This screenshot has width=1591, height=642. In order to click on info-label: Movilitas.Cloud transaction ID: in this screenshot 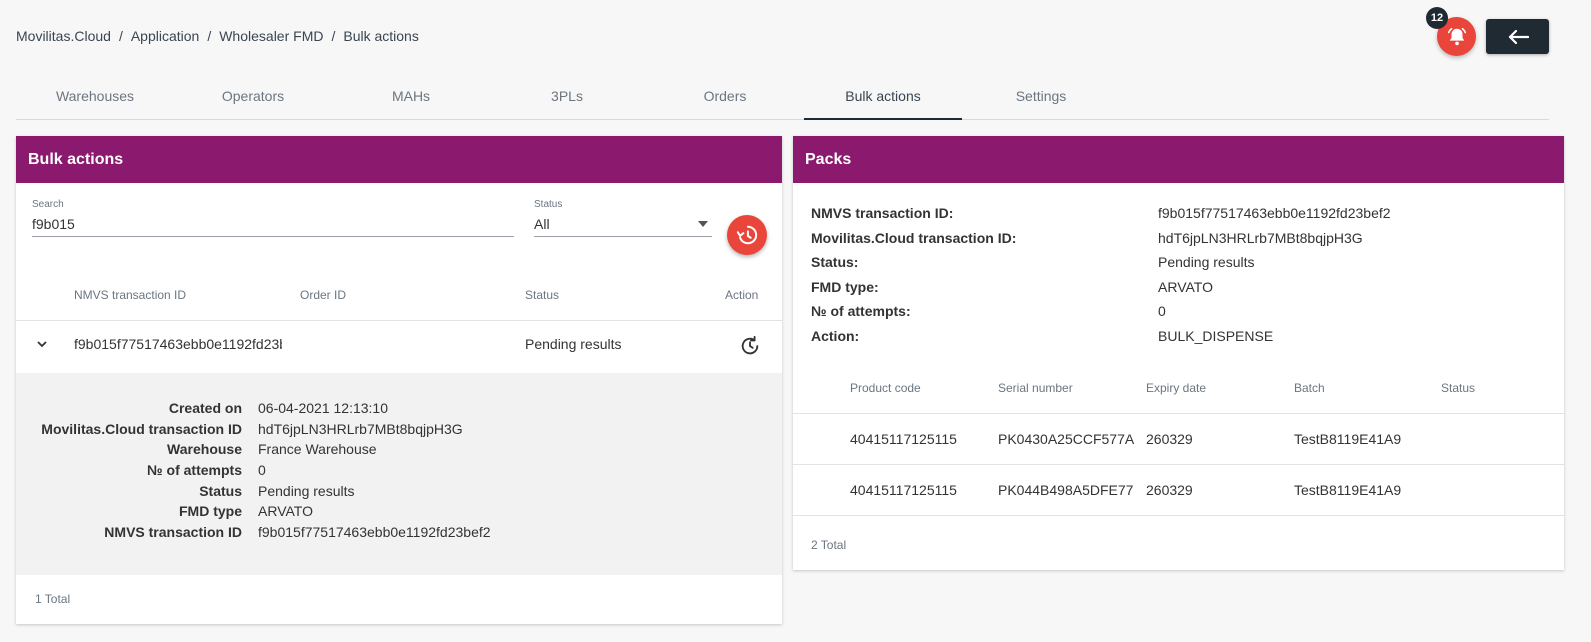, I will do `click(914, 238)`.